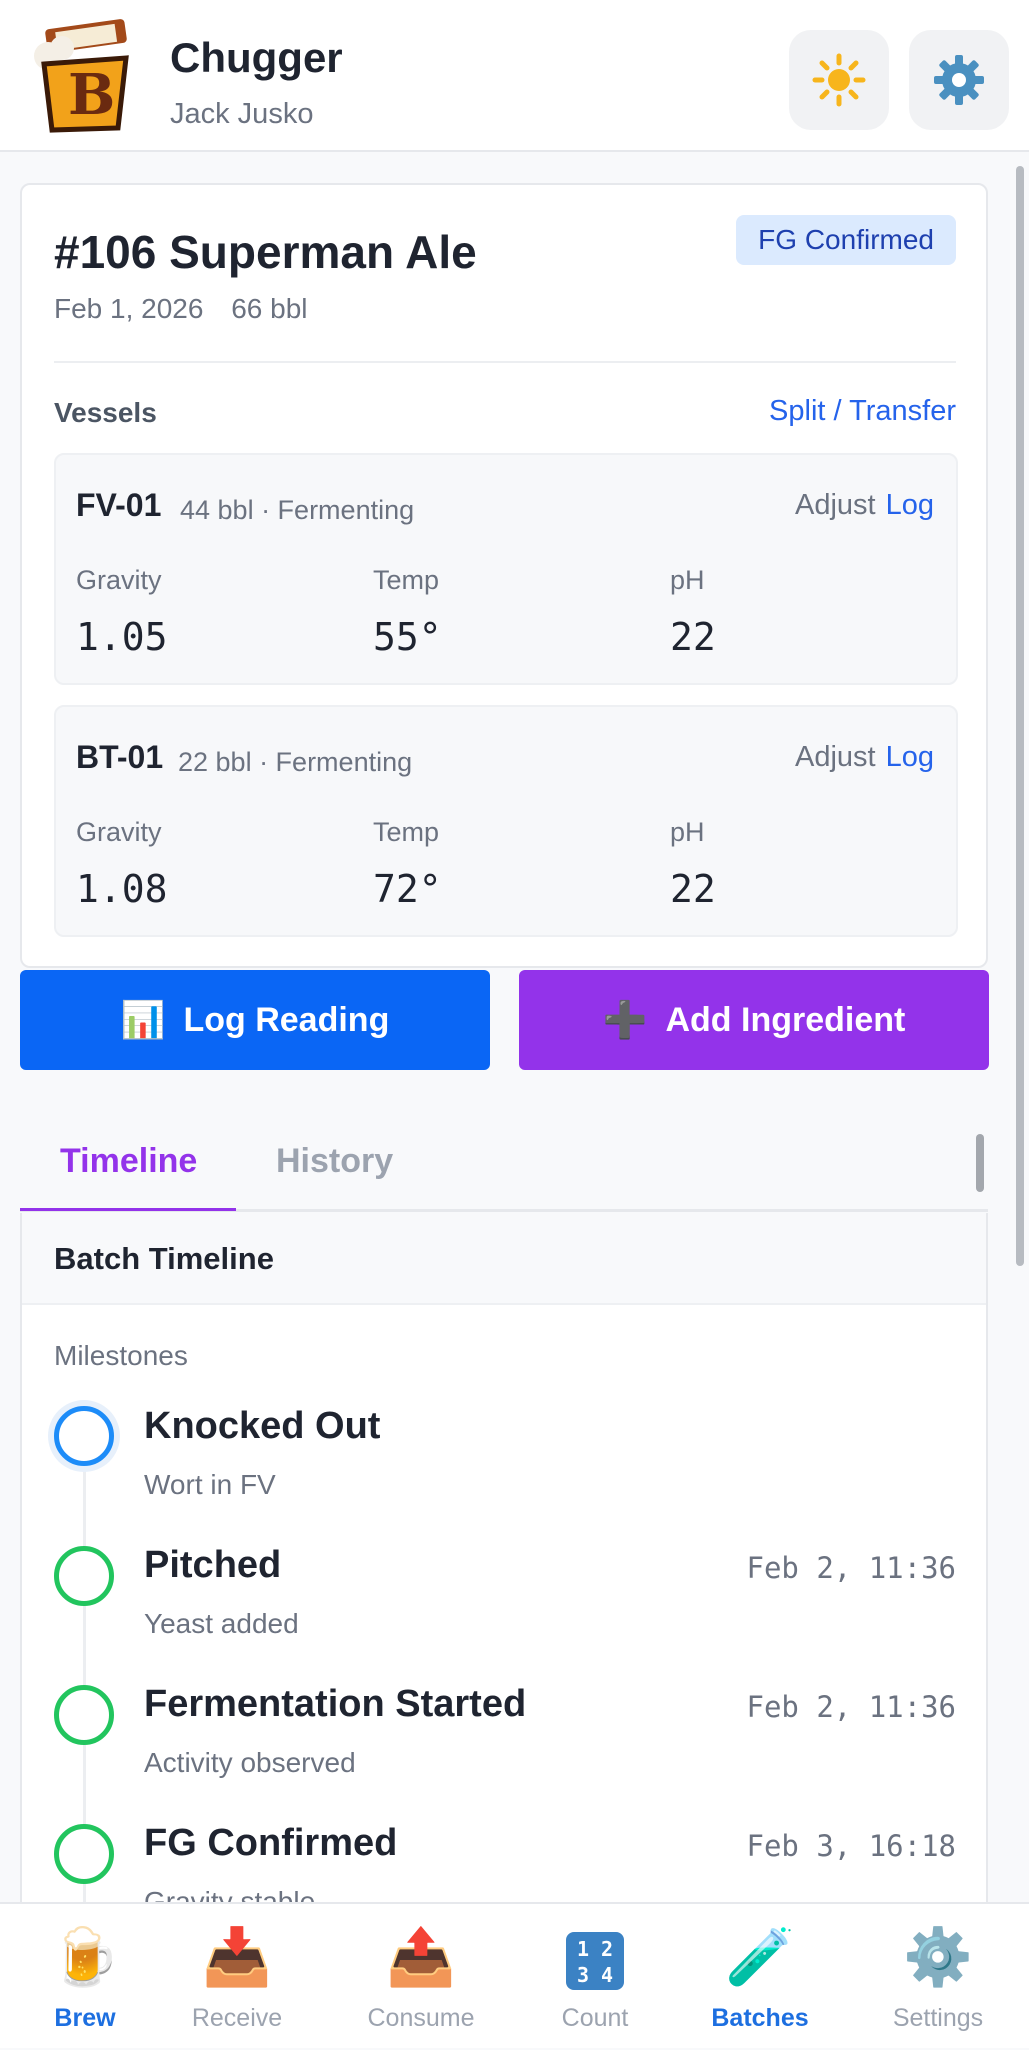  I want to click on app-logo: B, so click(81, 76).